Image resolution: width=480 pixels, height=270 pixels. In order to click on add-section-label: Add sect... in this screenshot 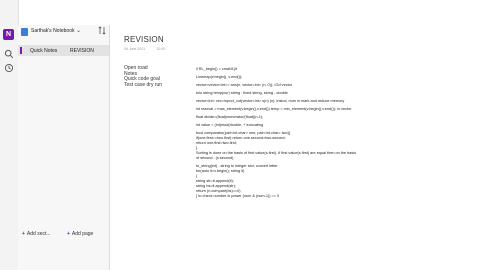, I will do `click(38, 234)`.